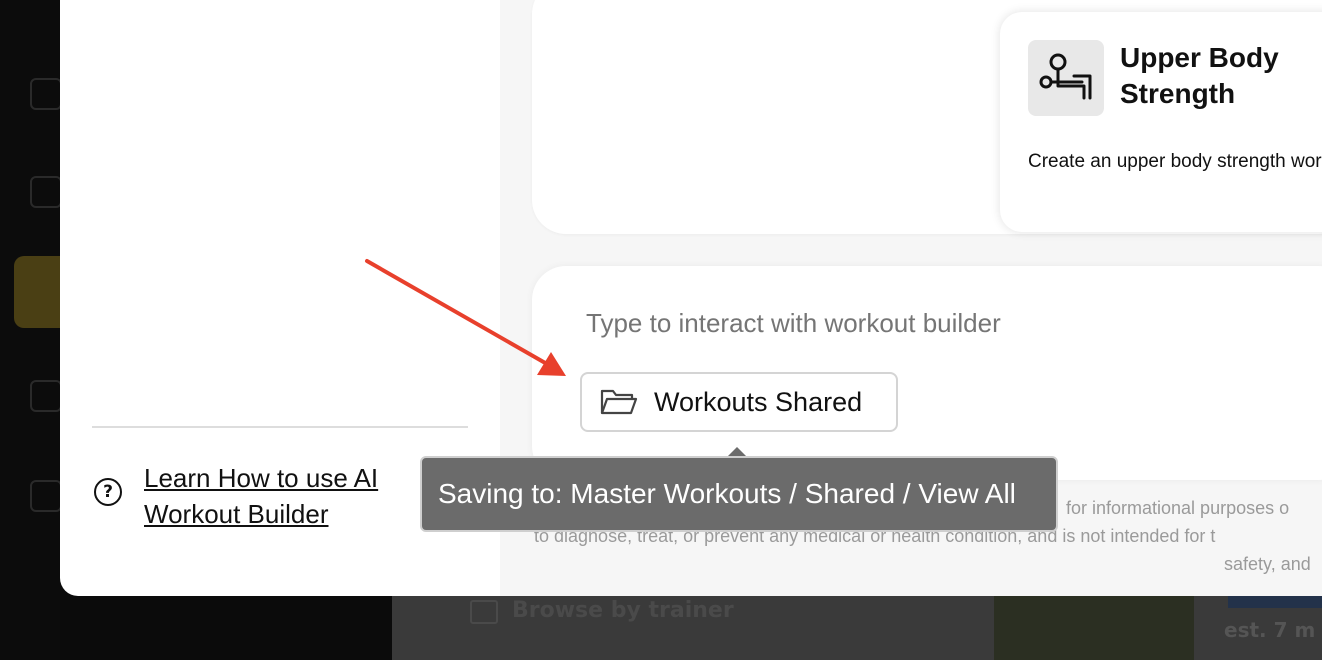 The width and height of the screenshot is (1322, 660). Describe the element at coordinates (465, 317) in the screenshot. I see `annotation-arrow` at that location.